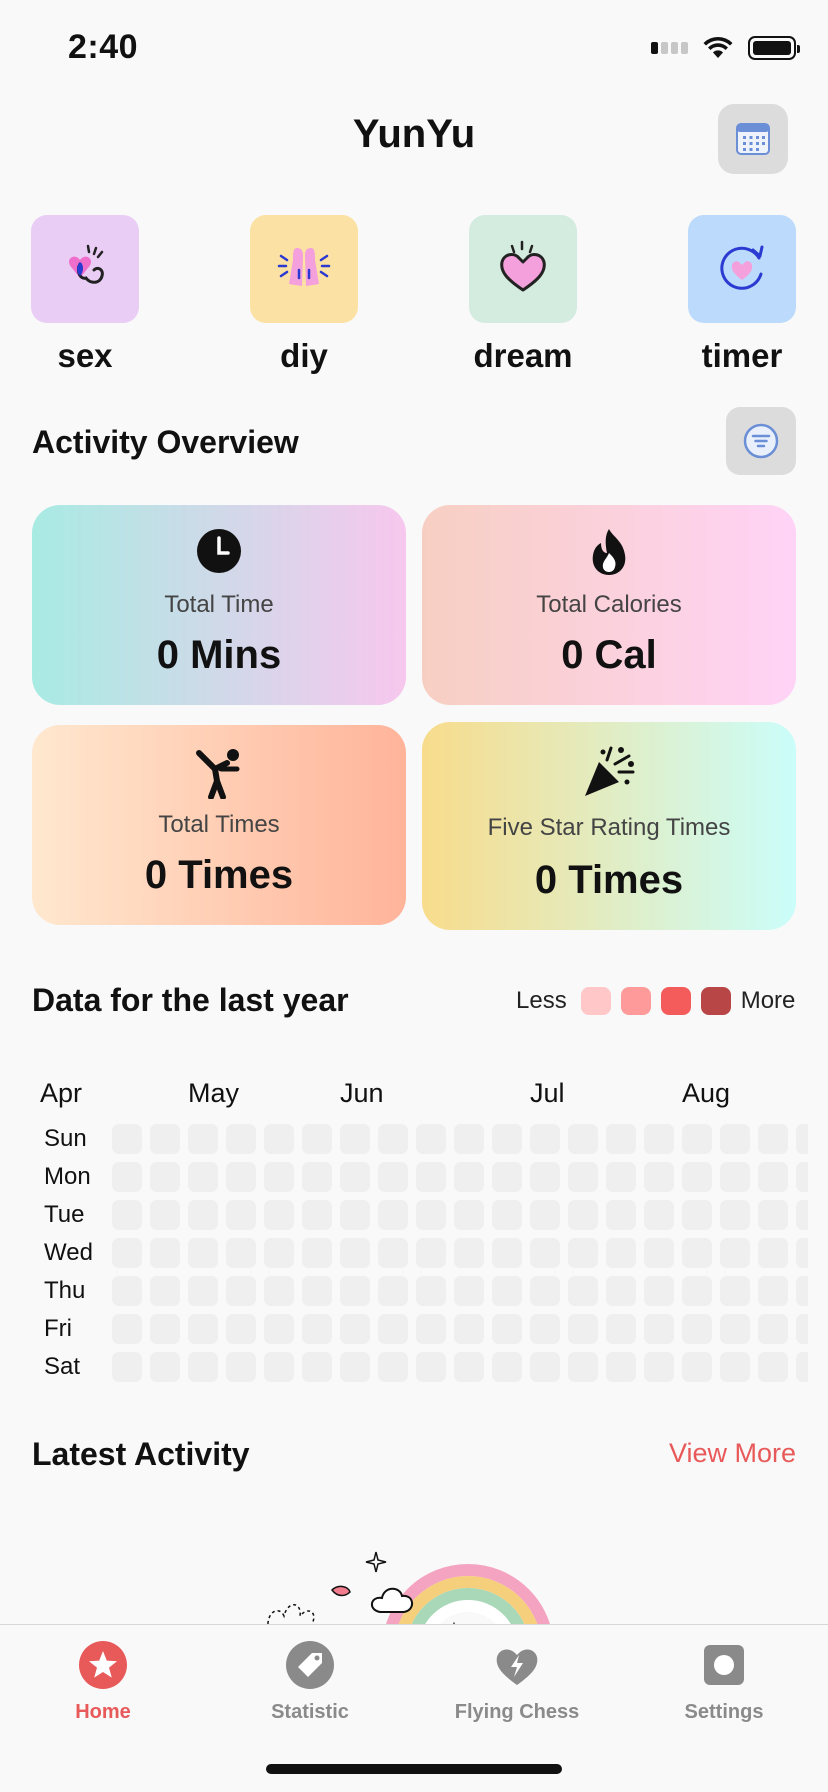 The height and width of the screenshot is (1792, 828). I want to click on quick-action-sex: sex, so click(85, 295).